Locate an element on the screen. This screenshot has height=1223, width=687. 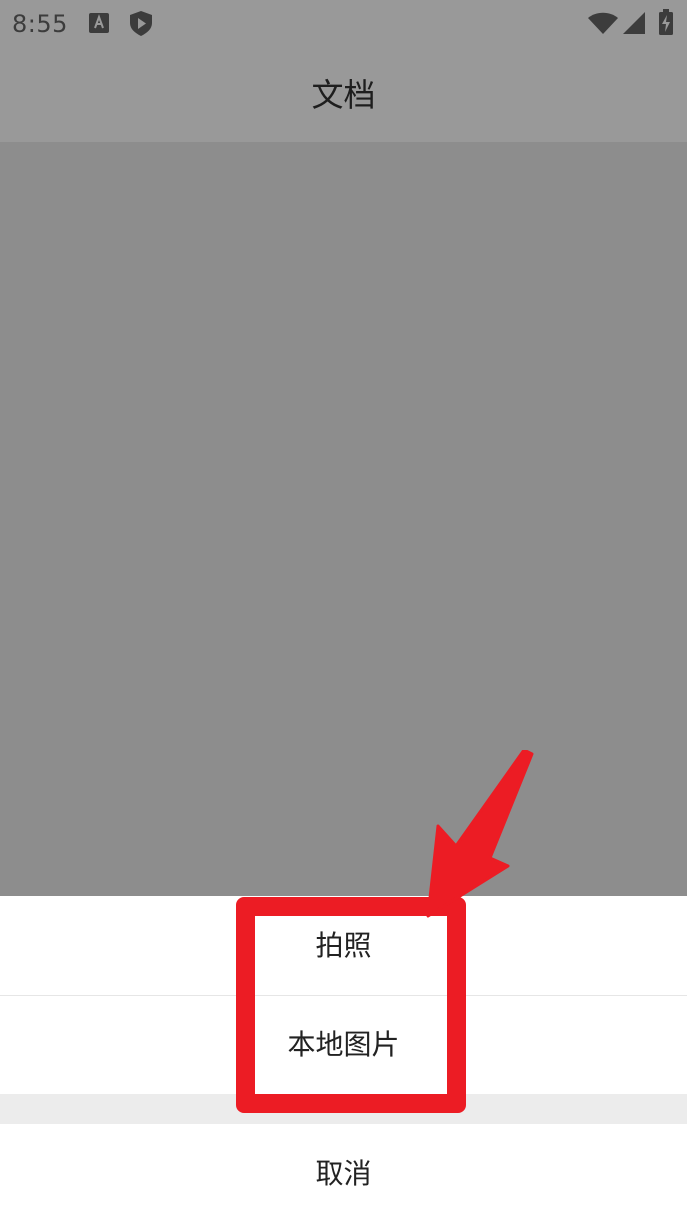
take-photo-option: 拍照 is located at coordinates (343, 945).